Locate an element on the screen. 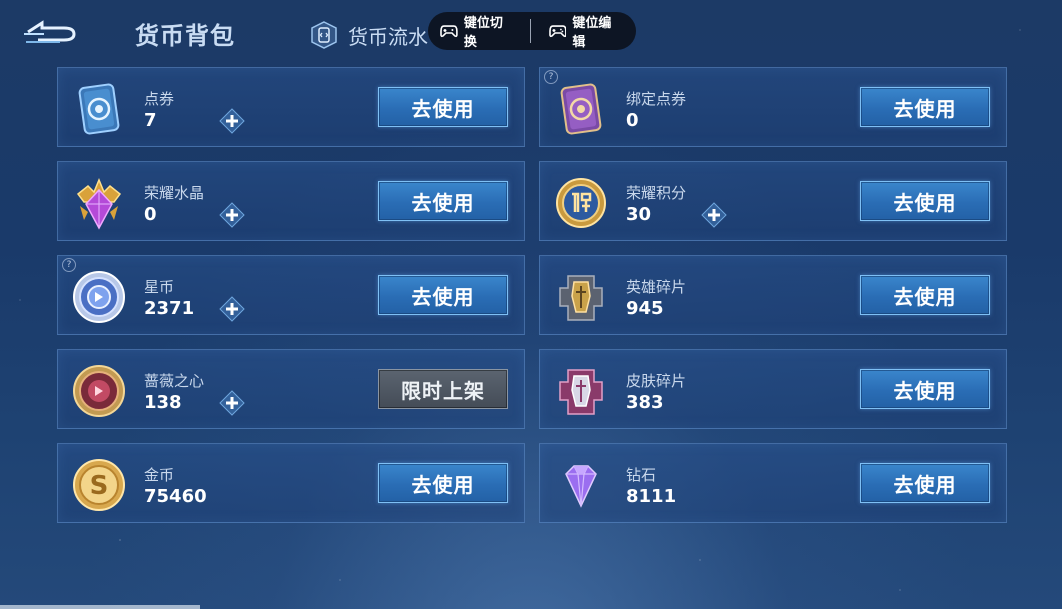 This screenshot has height=609, width=1062. currency-name: 荣耀水晶 is located at coordinates (174, 193).